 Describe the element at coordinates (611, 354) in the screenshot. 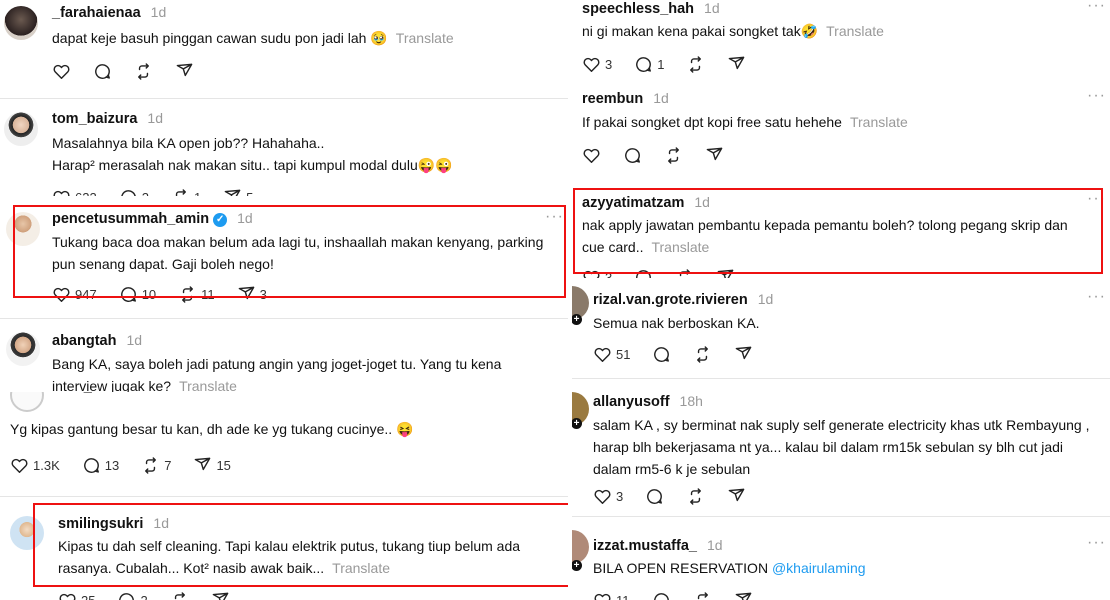

I see `like-button: 51` at that location.